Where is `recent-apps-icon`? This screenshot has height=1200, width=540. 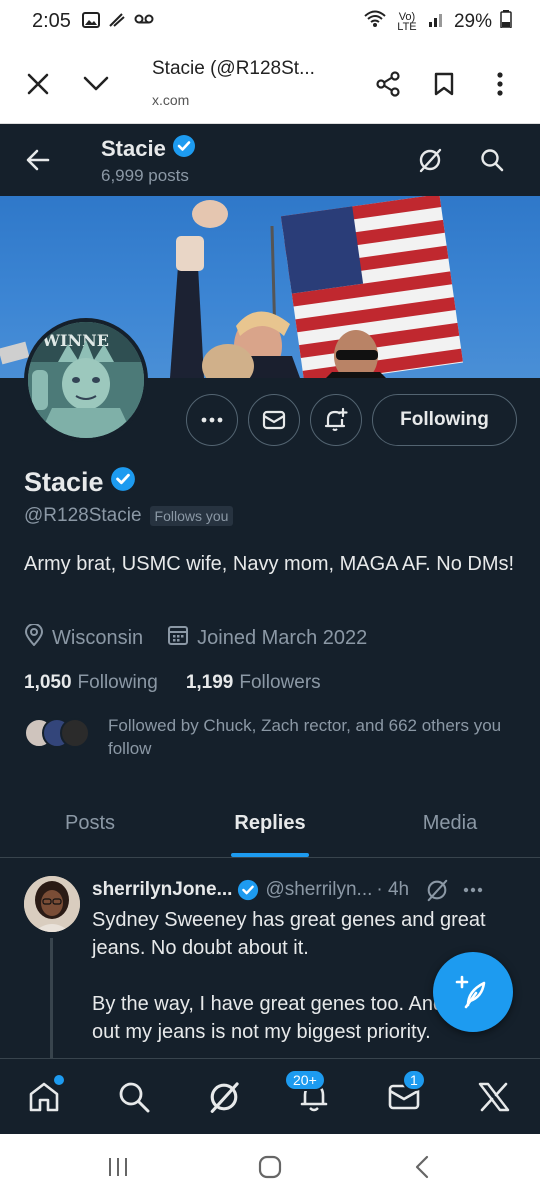 recent-apps-icon is located at coordinates (118, 1167).